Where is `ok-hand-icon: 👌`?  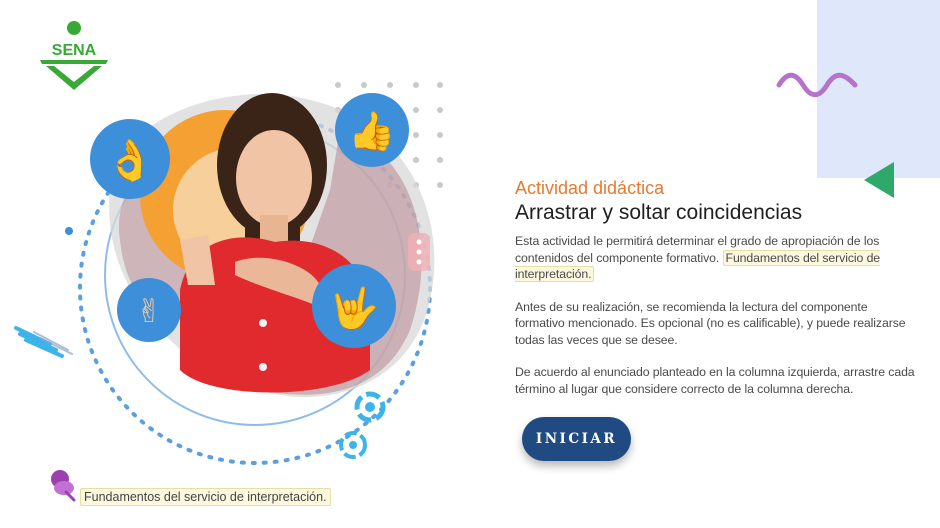 ok-hand-icon: 👌 is located at coordinates (130, 159).